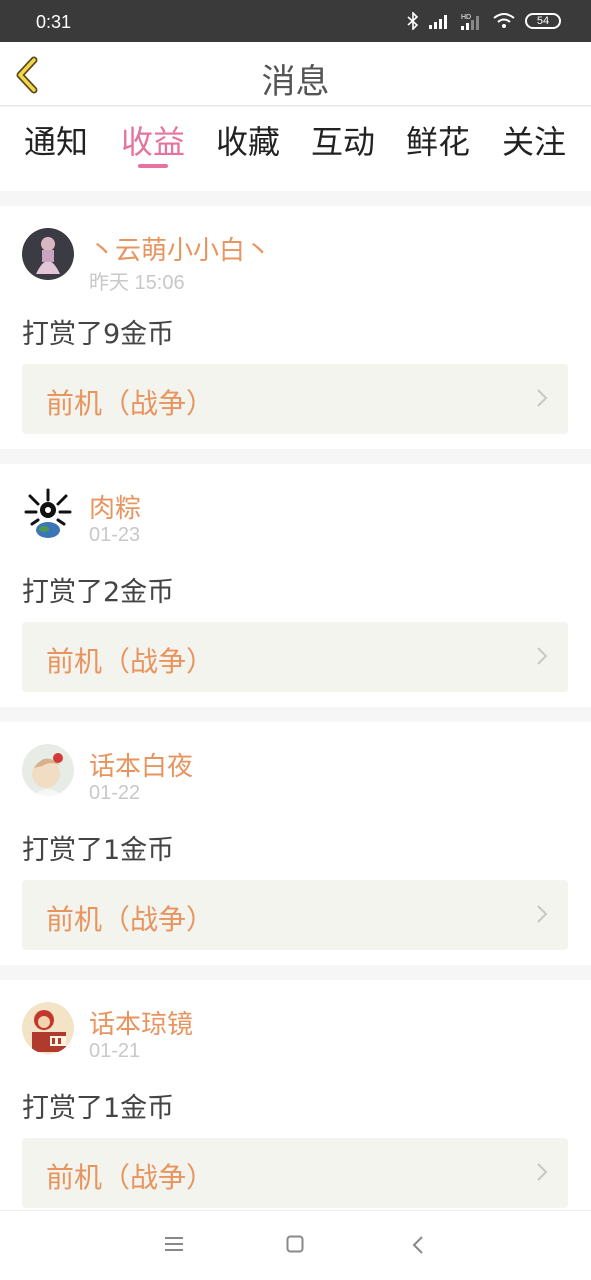 This screenshot has width=591, height=1280. I want to click on back-nav-icon, so click(418, 1245).